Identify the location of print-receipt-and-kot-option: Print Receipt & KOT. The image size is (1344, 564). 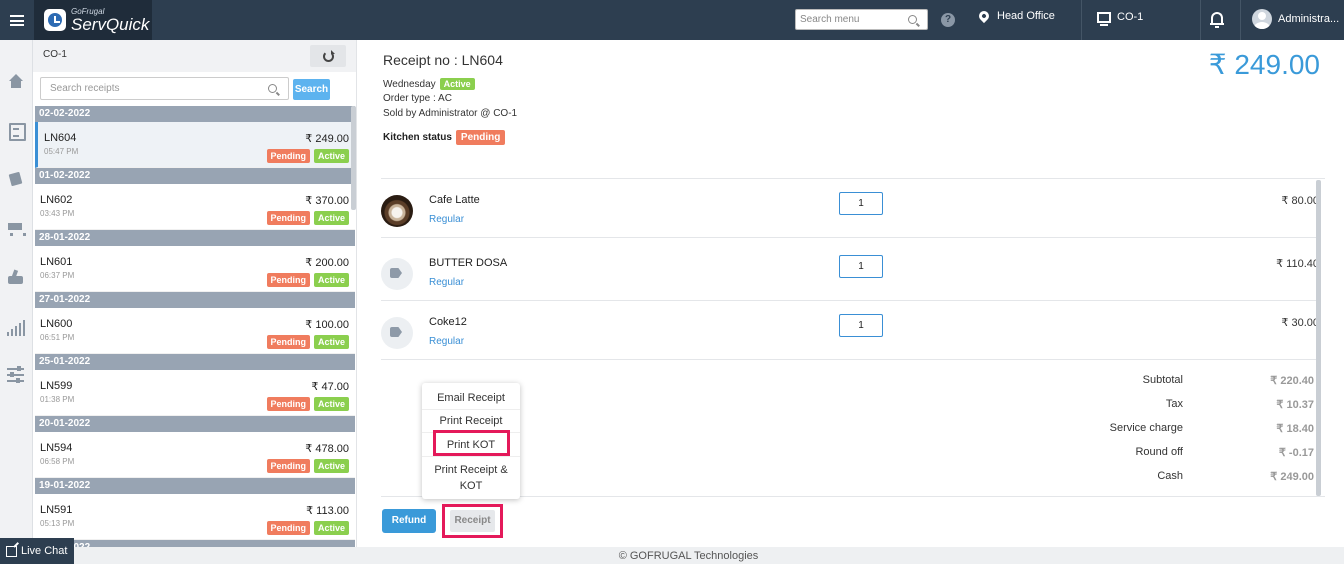
(471, 478).